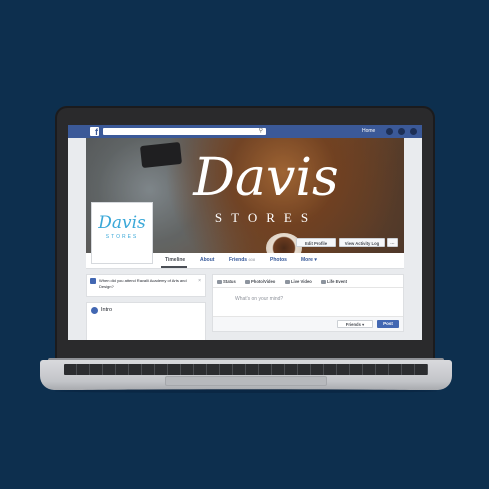 The width and height of the screenshot is (489, 489). Describe the element at coordinates (174, 267) in the screenshot. I see `active-tab-indicator` at that location.